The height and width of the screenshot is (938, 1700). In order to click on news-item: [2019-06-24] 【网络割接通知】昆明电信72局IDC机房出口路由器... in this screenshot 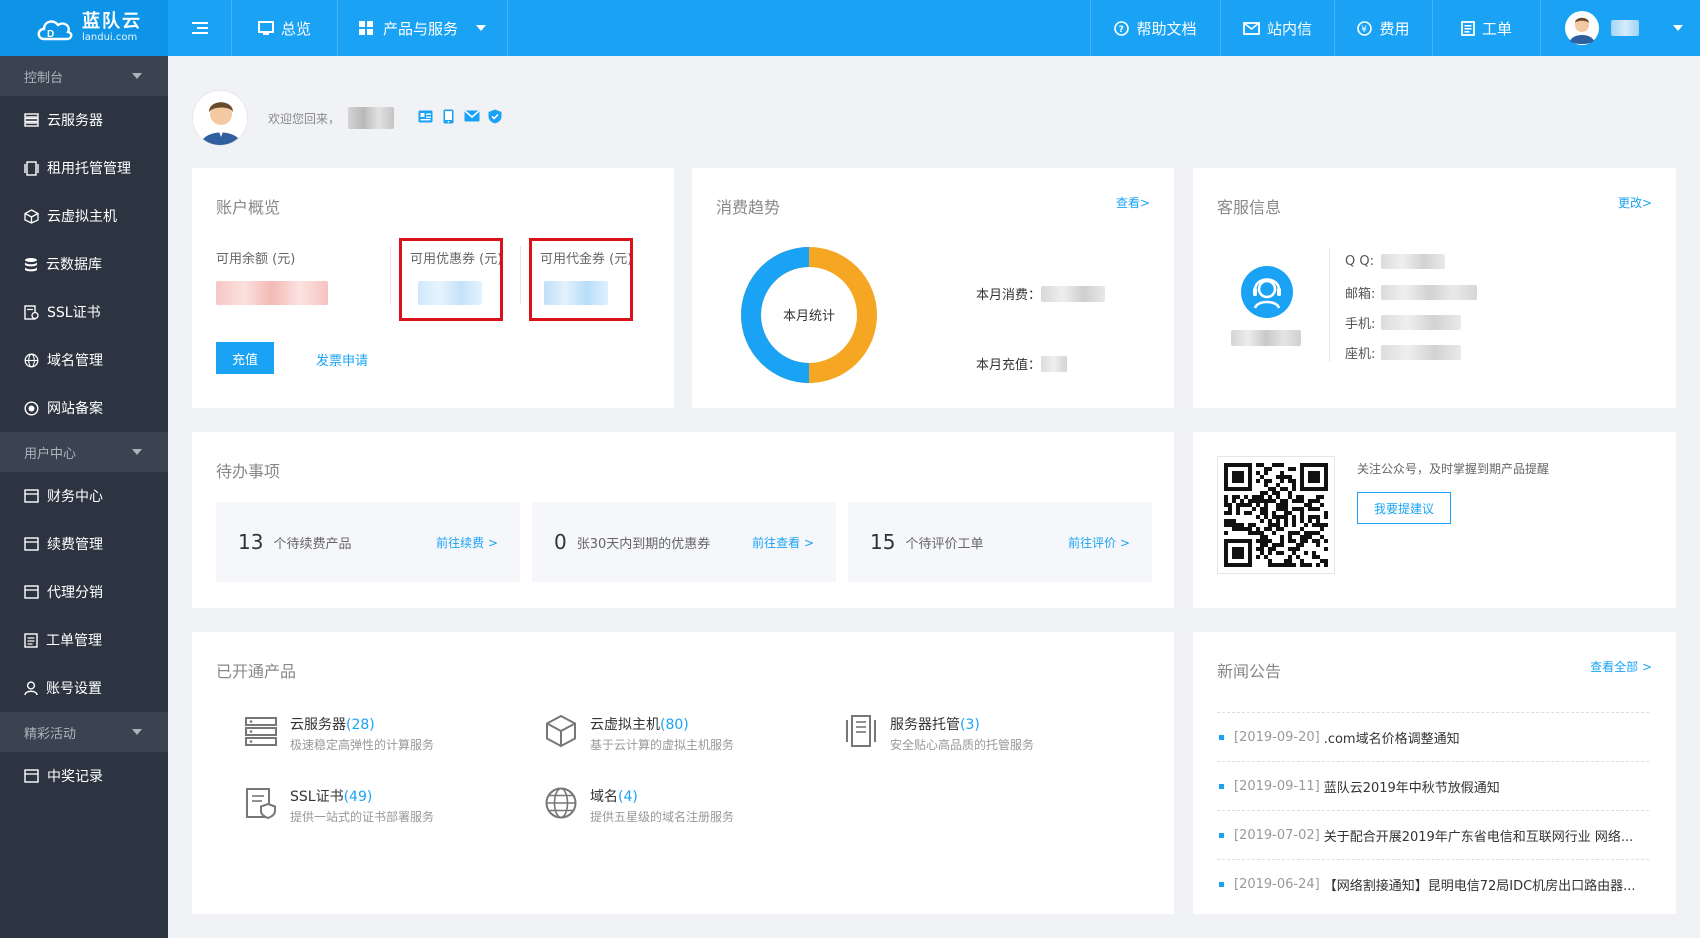, I will do `click(1433, 884)`.